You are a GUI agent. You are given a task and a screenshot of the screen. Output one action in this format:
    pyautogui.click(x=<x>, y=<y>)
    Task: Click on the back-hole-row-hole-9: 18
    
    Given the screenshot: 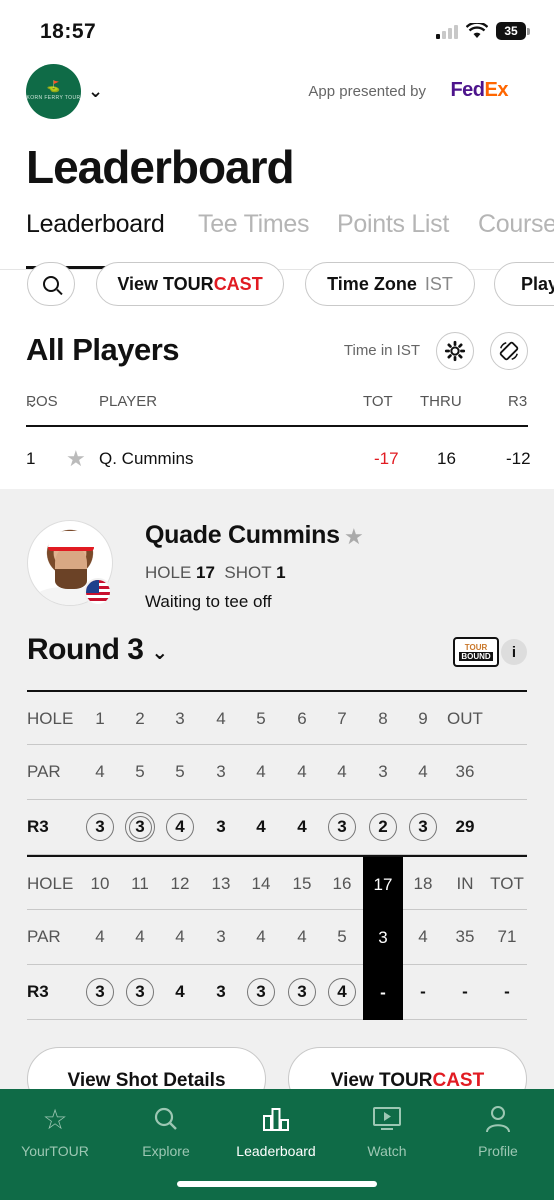 What is the action you would take?
    pyautogui.click(x=423, y=883)
    